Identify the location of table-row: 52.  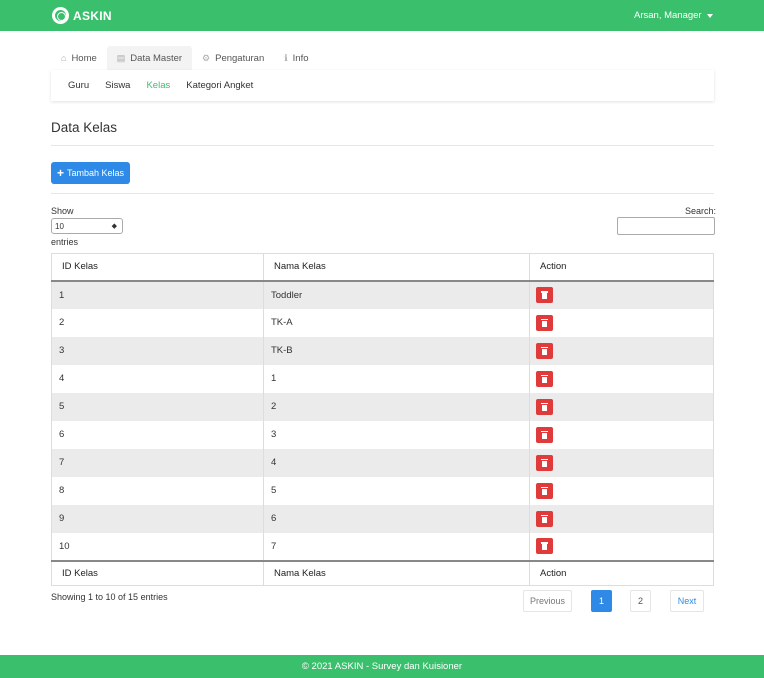
(382, 406).